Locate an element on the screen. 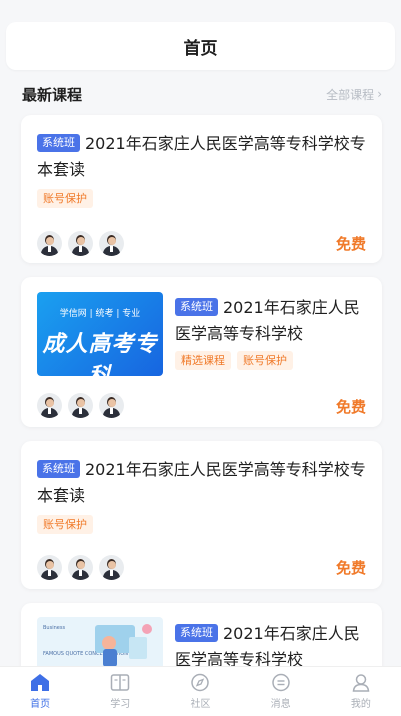 This screenshot has width=401, height=716. thumbnail-subtitle: 学信网 | 统考 | 专业 is located at coordinates (100, 314).